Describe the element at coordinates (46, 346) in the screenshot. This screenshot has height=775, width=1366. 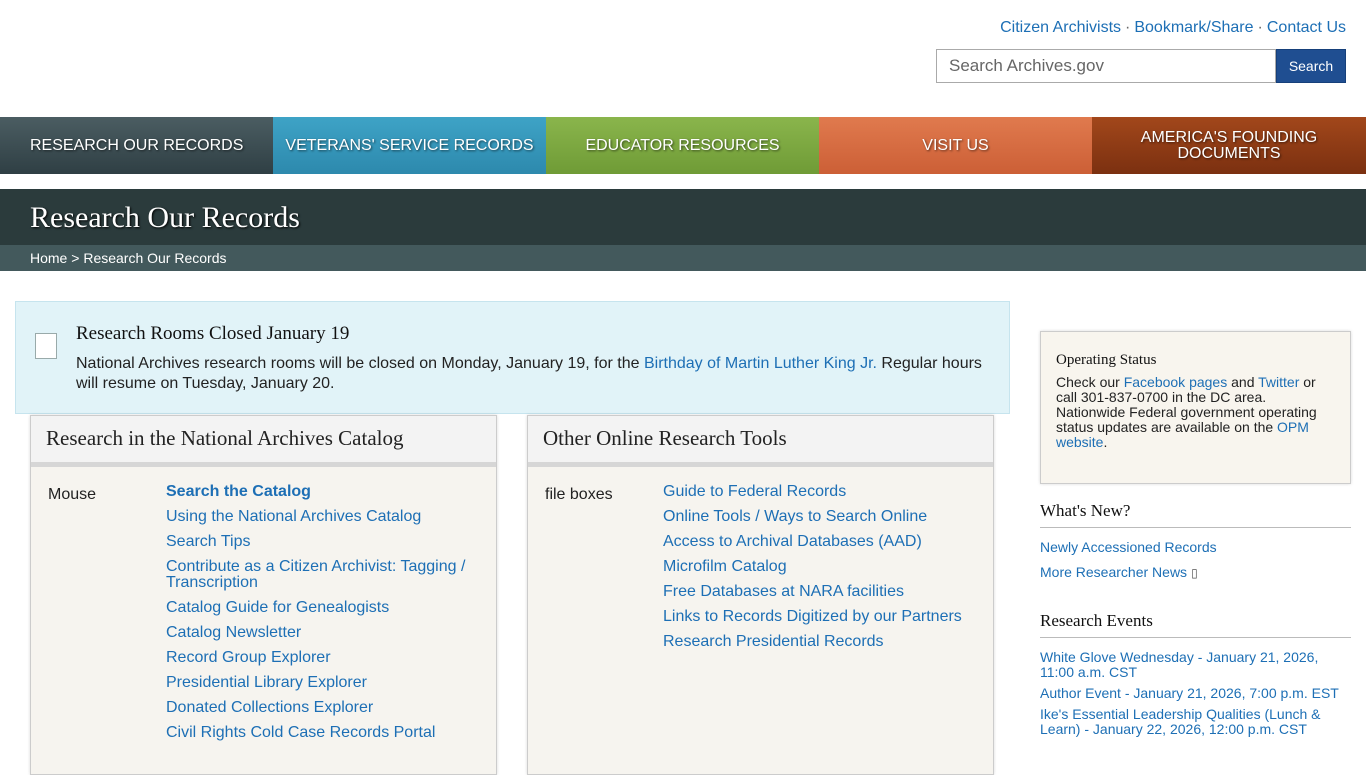
I see `alert-icon` at that location.